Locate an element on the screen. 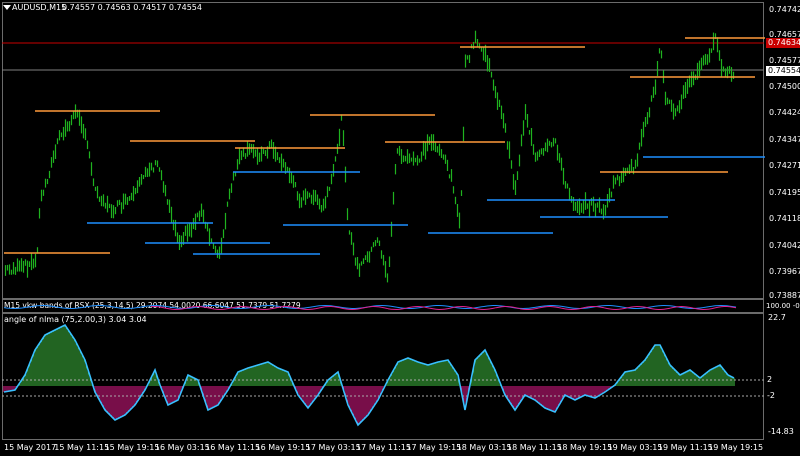  price-tick-label: 0.74424 is located at coordinates (784, 112).